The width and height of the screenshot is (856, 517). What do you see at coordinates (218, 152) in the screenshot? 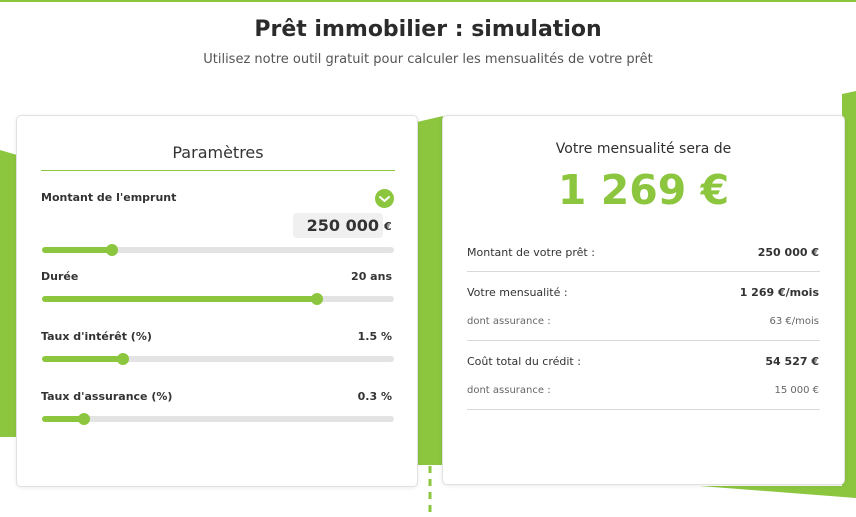
I see `parameters-title: Paramètres` at bounding box center [218, 152].